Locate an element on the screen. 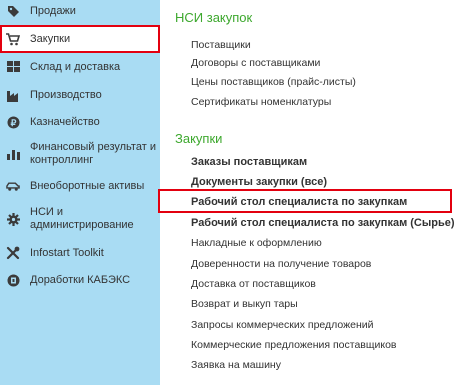 Image resolution: width=455 pixels, height=385 pixels. sidebar-item-production: Производство is located at coordinates (80, 95).